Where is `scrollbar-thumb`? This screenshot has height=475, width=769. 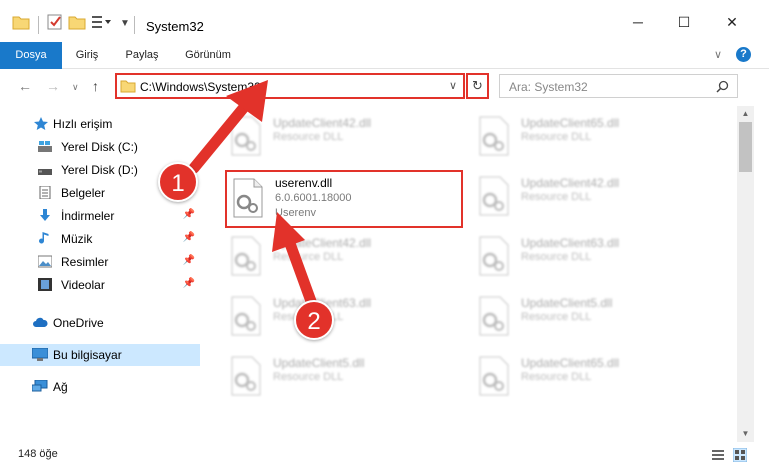
scrollbar-thumb is located at coordinates (745, 147).